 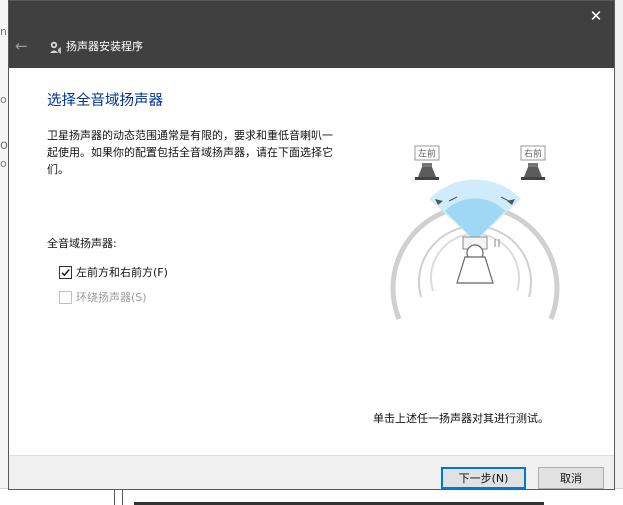 I want to click on front-left-speaker: 左前, so click(x=427, y=162).